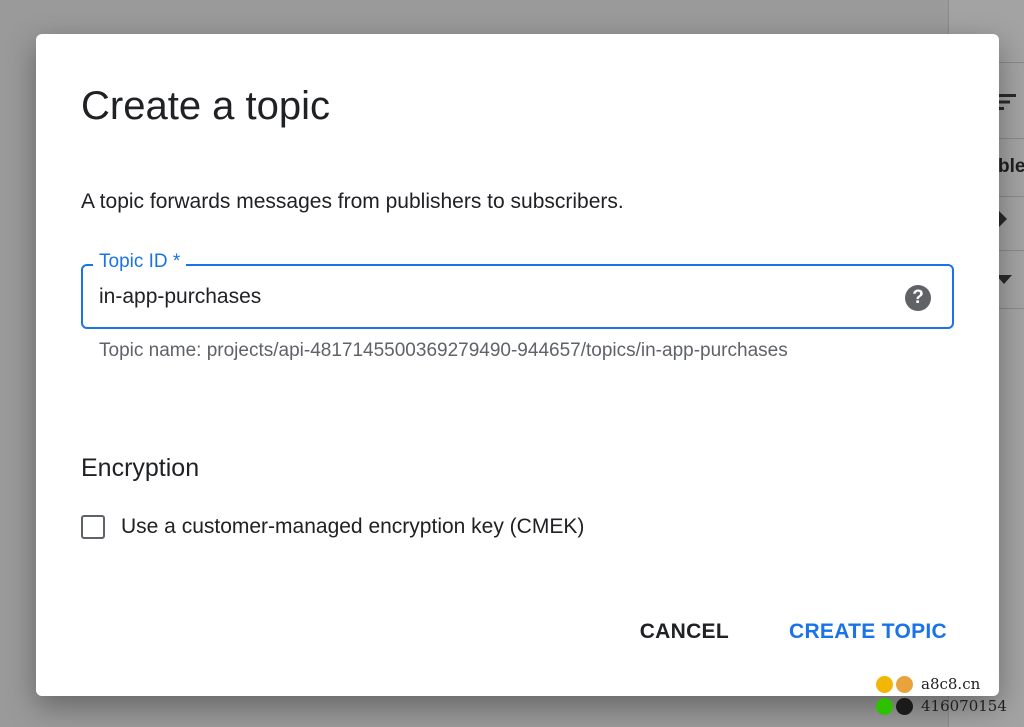 The width and height of the screenshot is (1024, 727). I want to click on watermark-row-site: a8c8.cn, so click(947, 684).